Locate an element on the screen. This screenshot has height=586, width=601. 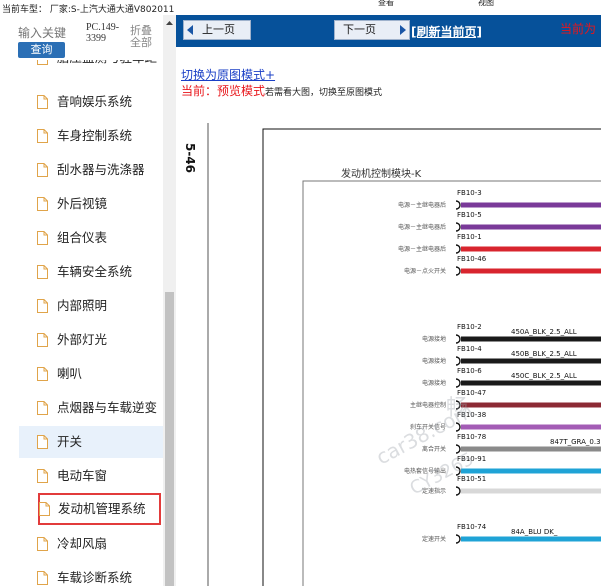
current-prefix: 当前： is located at coordinates (199, 91).